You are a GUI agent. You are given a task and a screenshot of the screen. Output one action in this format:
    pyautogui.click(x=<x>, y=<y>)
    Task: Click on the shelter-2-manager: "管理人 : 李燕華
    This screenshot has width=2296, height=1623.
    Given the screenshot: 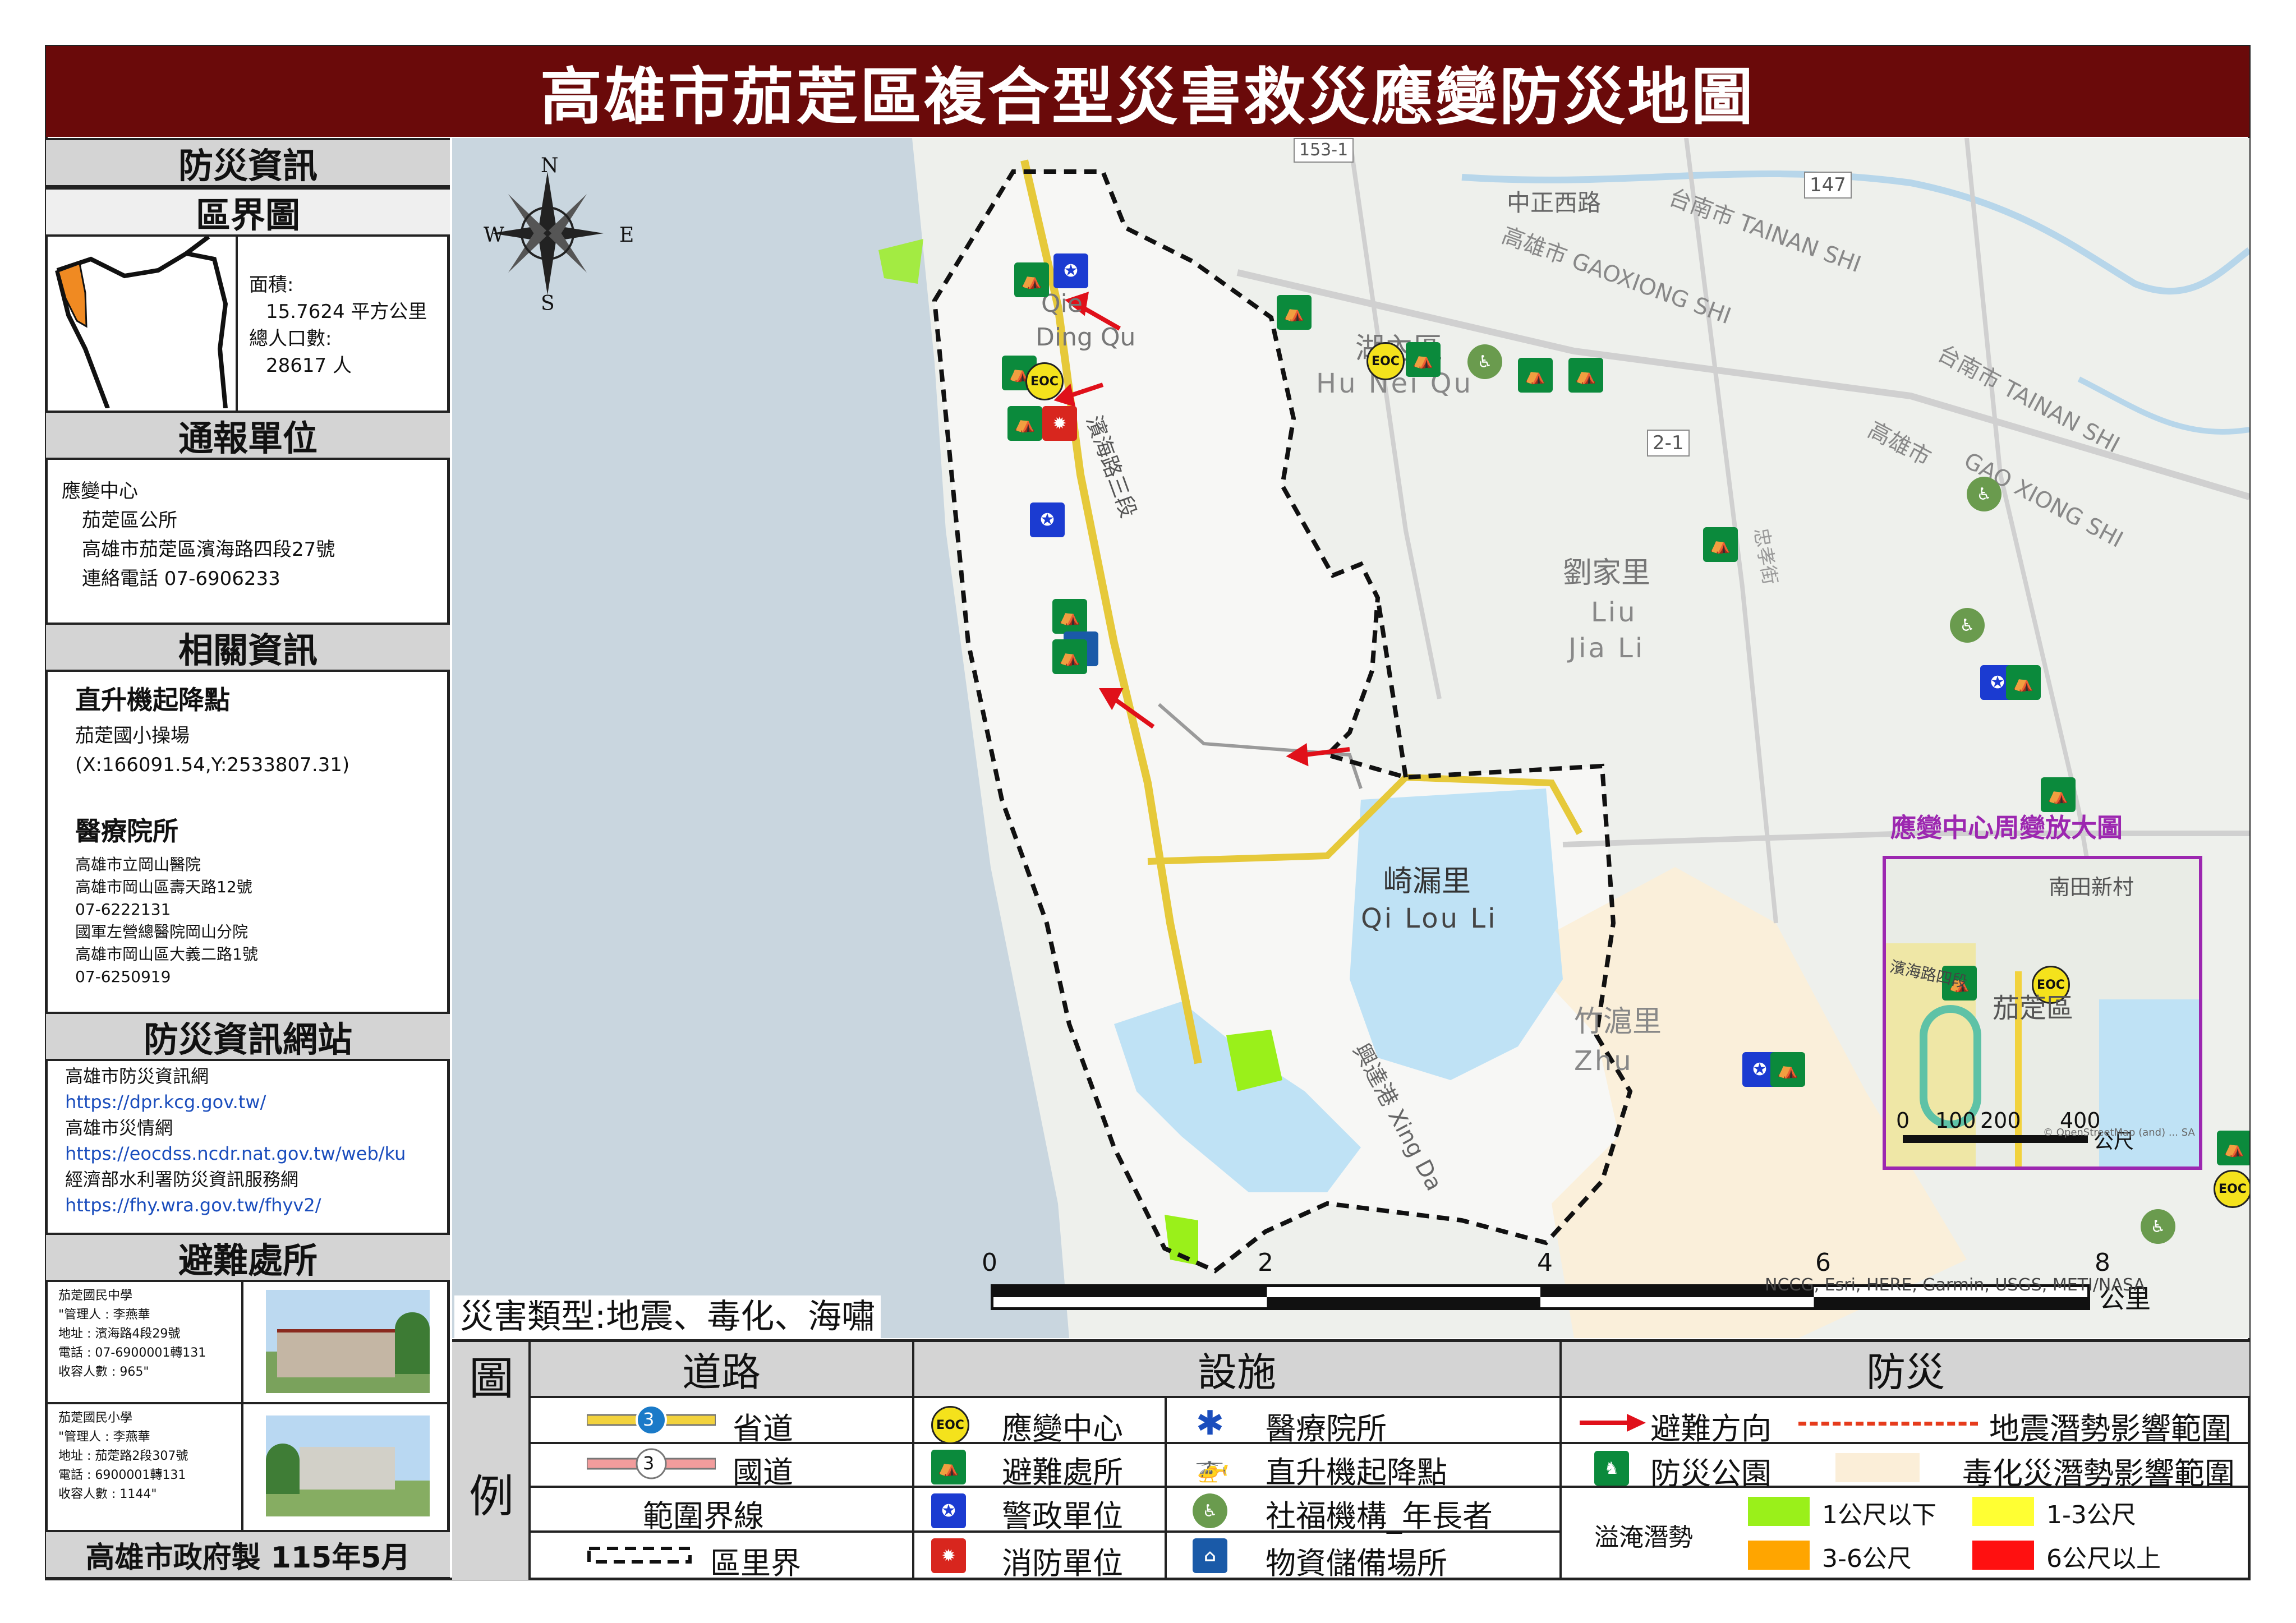 What is the action you would take?
    pyautogui.click(x=104, y=1437)
    